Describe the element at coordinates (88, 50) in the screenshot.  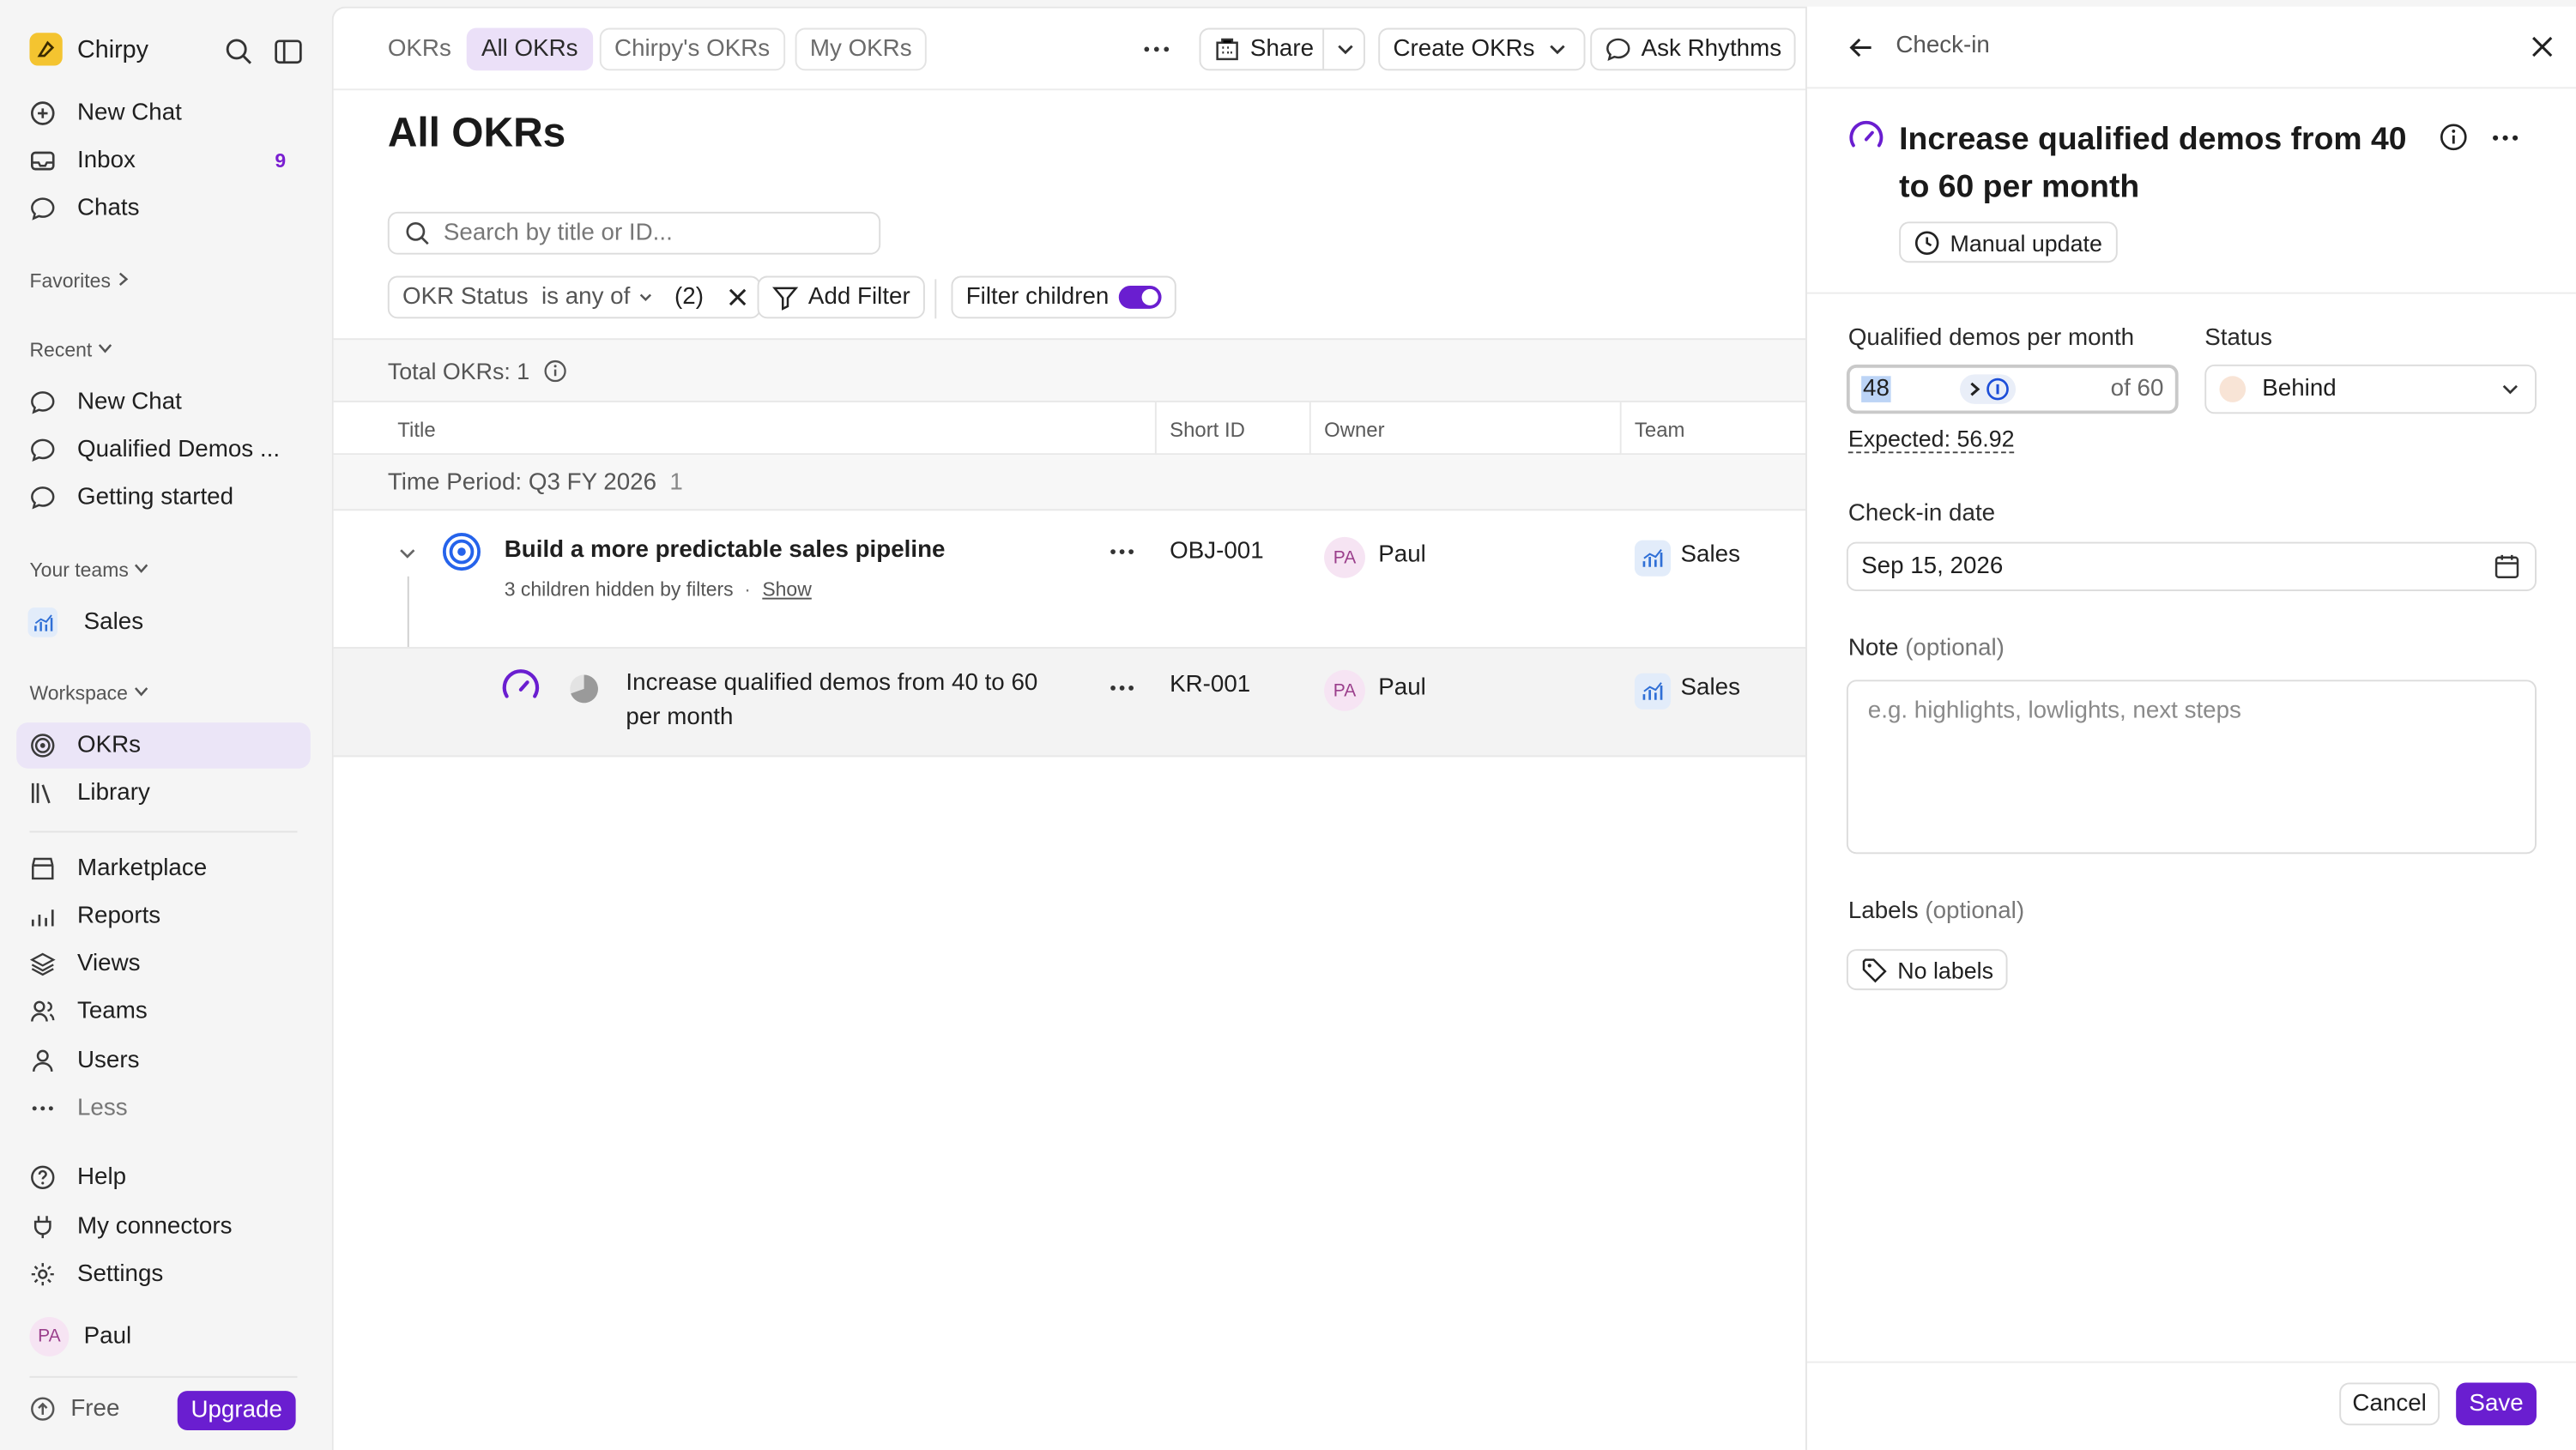
I see `workspace-switcher: Chirpy` at that location.